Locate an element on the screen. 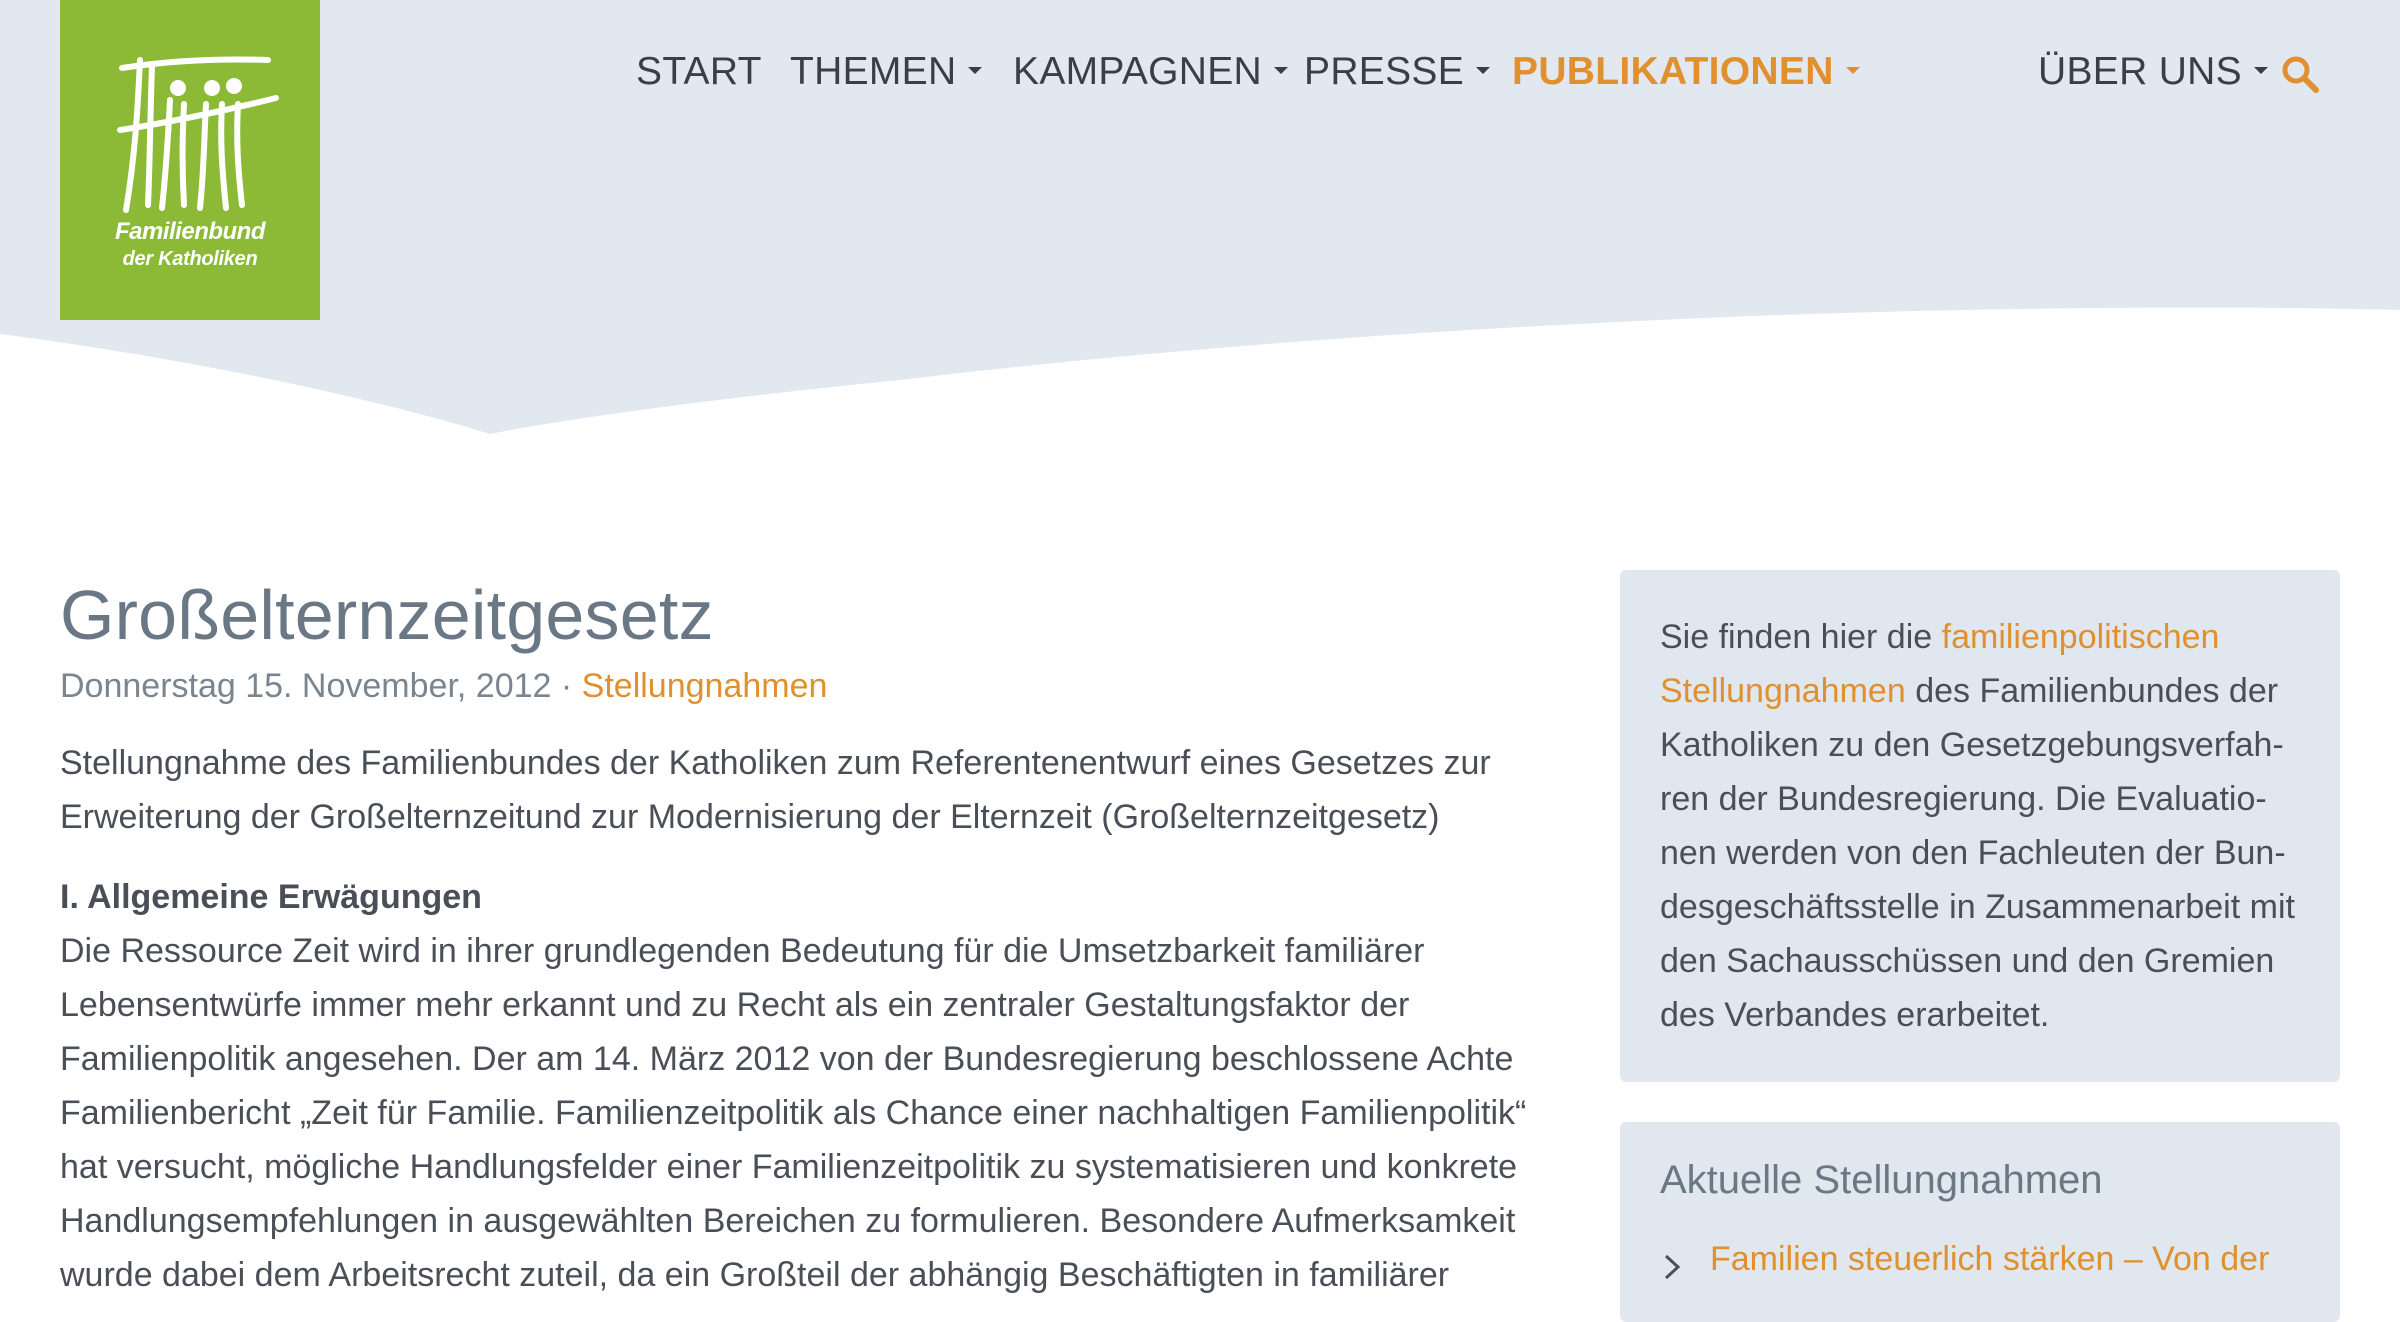 This screenshot has height=1322, width=2400. nav-themen: THEMEN is located at coordinates (886, 72).